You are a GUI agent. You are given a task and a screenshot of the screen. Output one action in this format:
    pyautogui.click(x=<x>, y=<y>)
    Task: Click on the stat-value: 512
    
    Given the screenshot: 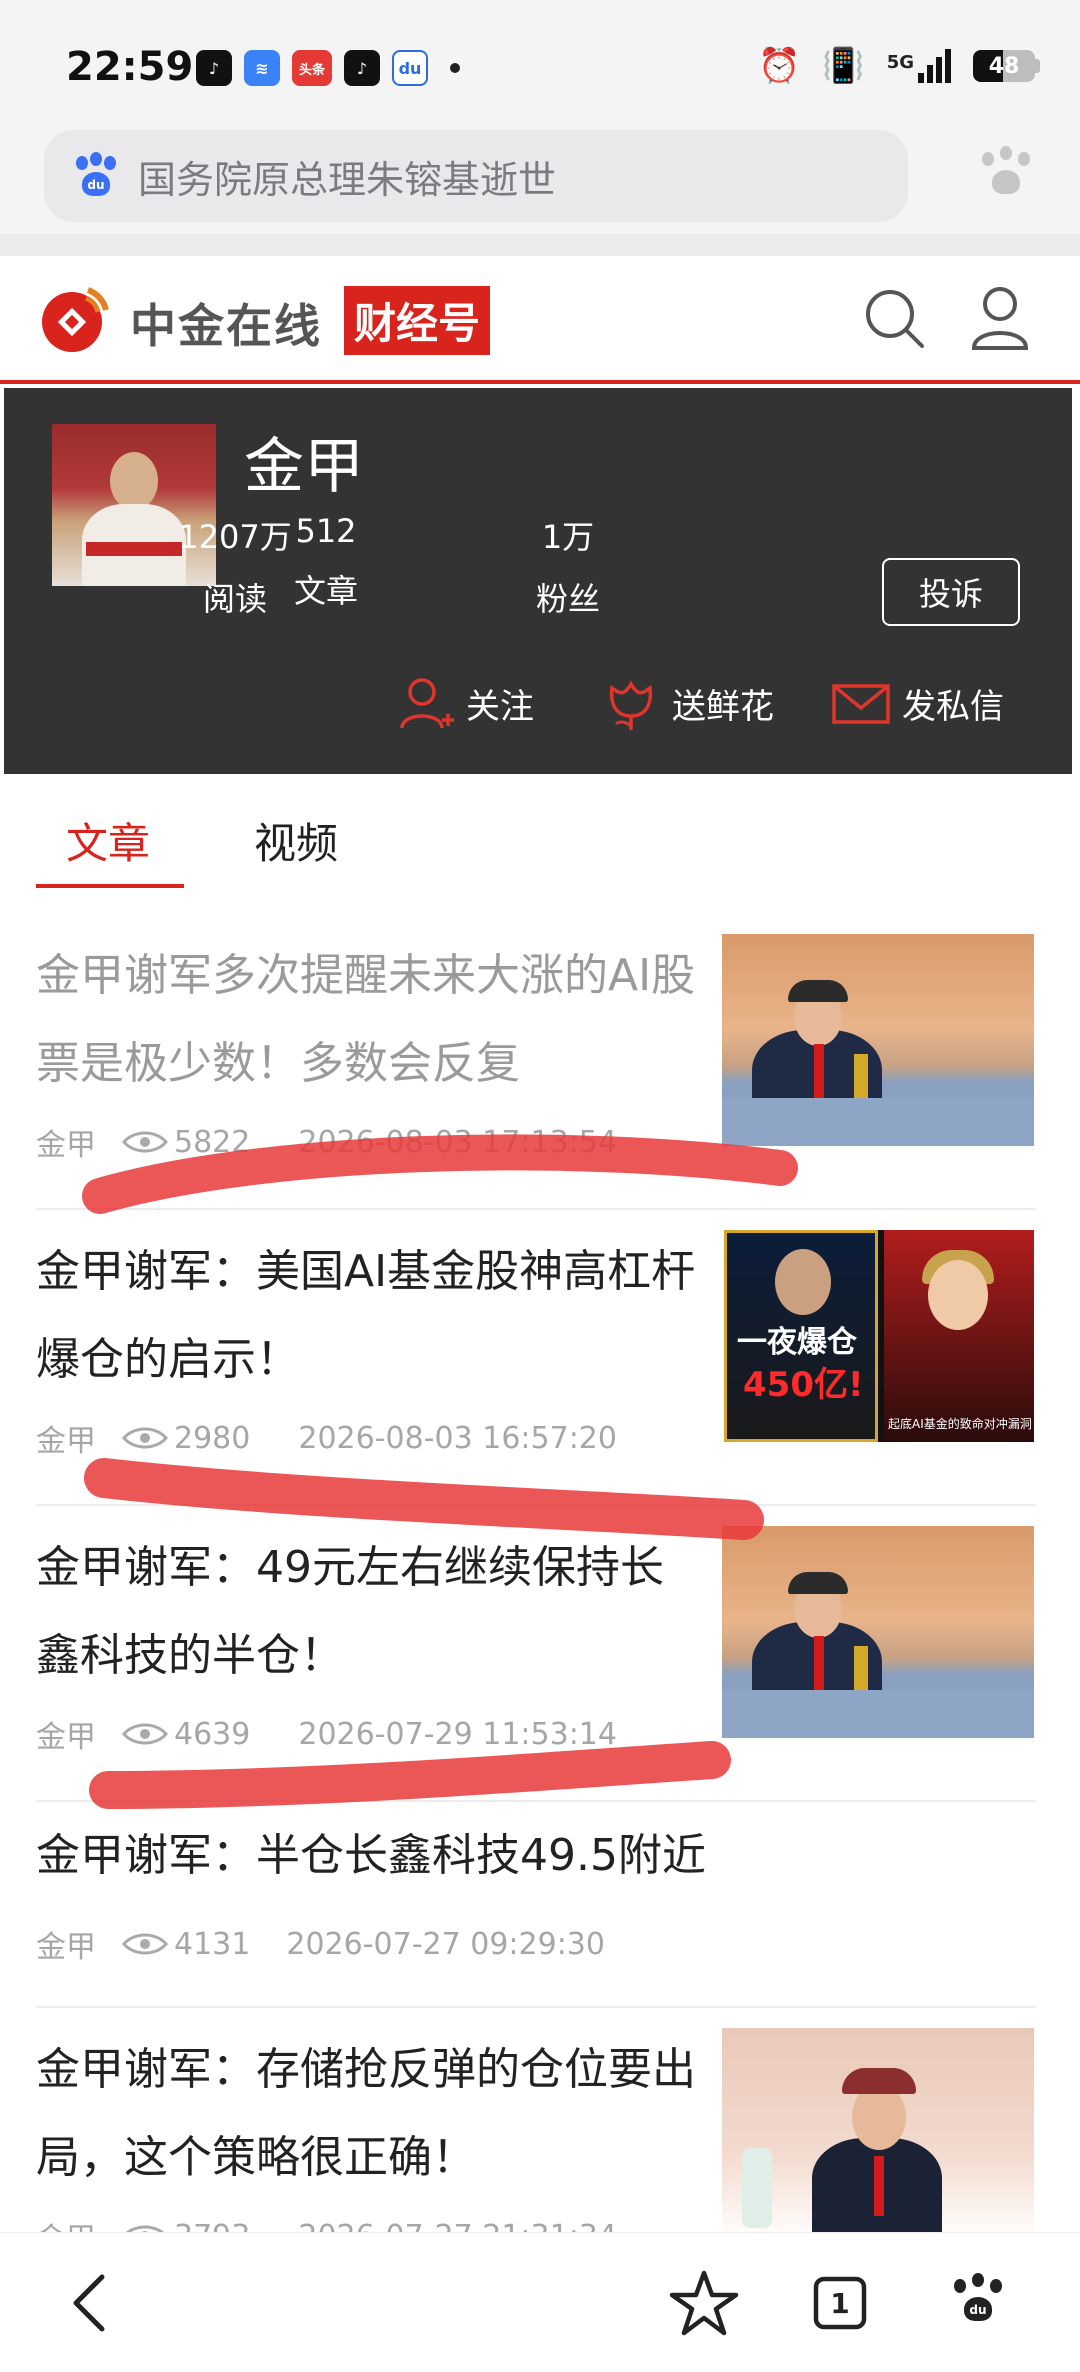 What is the action you would take?
    pyautogui.click(x=326, y=531)
    